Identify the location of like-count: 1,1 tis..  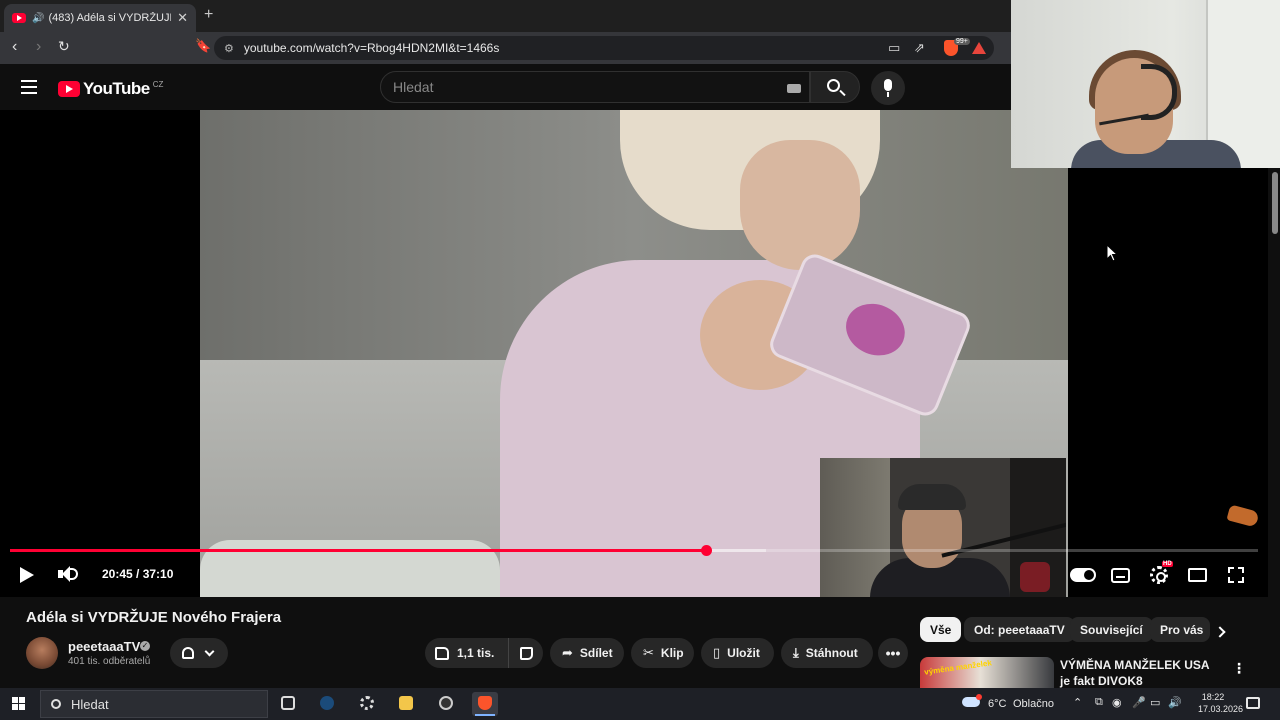
(476, 653).